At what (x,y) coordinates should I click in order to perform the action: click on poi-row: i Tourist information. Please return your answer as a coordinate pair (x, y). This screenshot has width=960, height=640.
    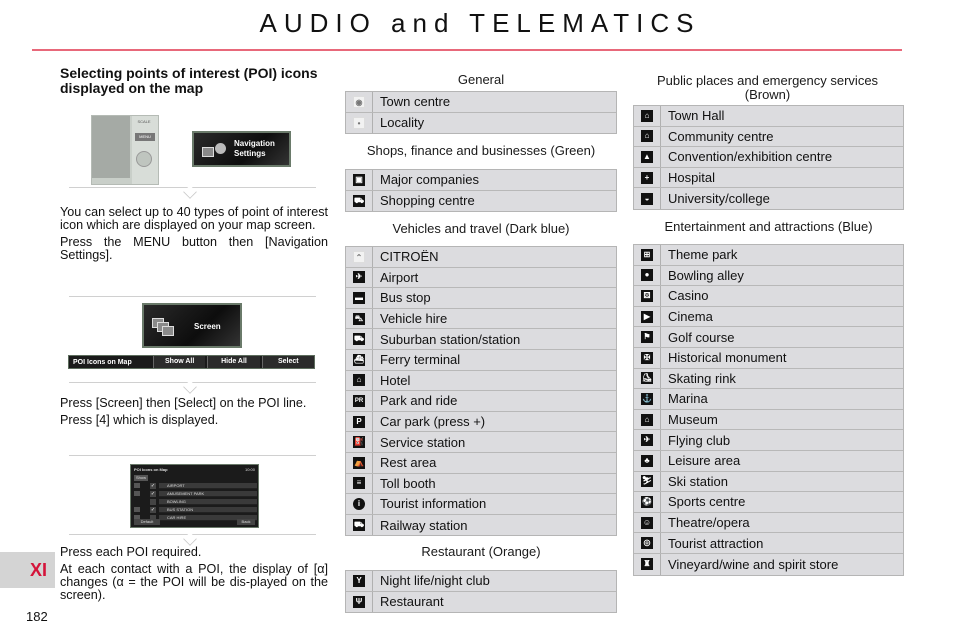
    Looking at the image, I should click on (481, 504).